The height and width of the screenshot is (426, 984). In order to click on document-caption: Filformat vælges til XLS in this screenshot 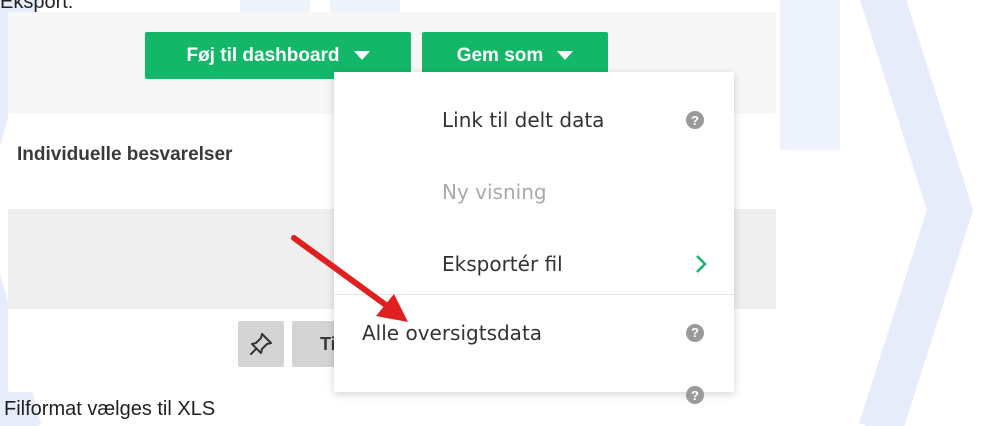, I will do `click(110, 409)`.